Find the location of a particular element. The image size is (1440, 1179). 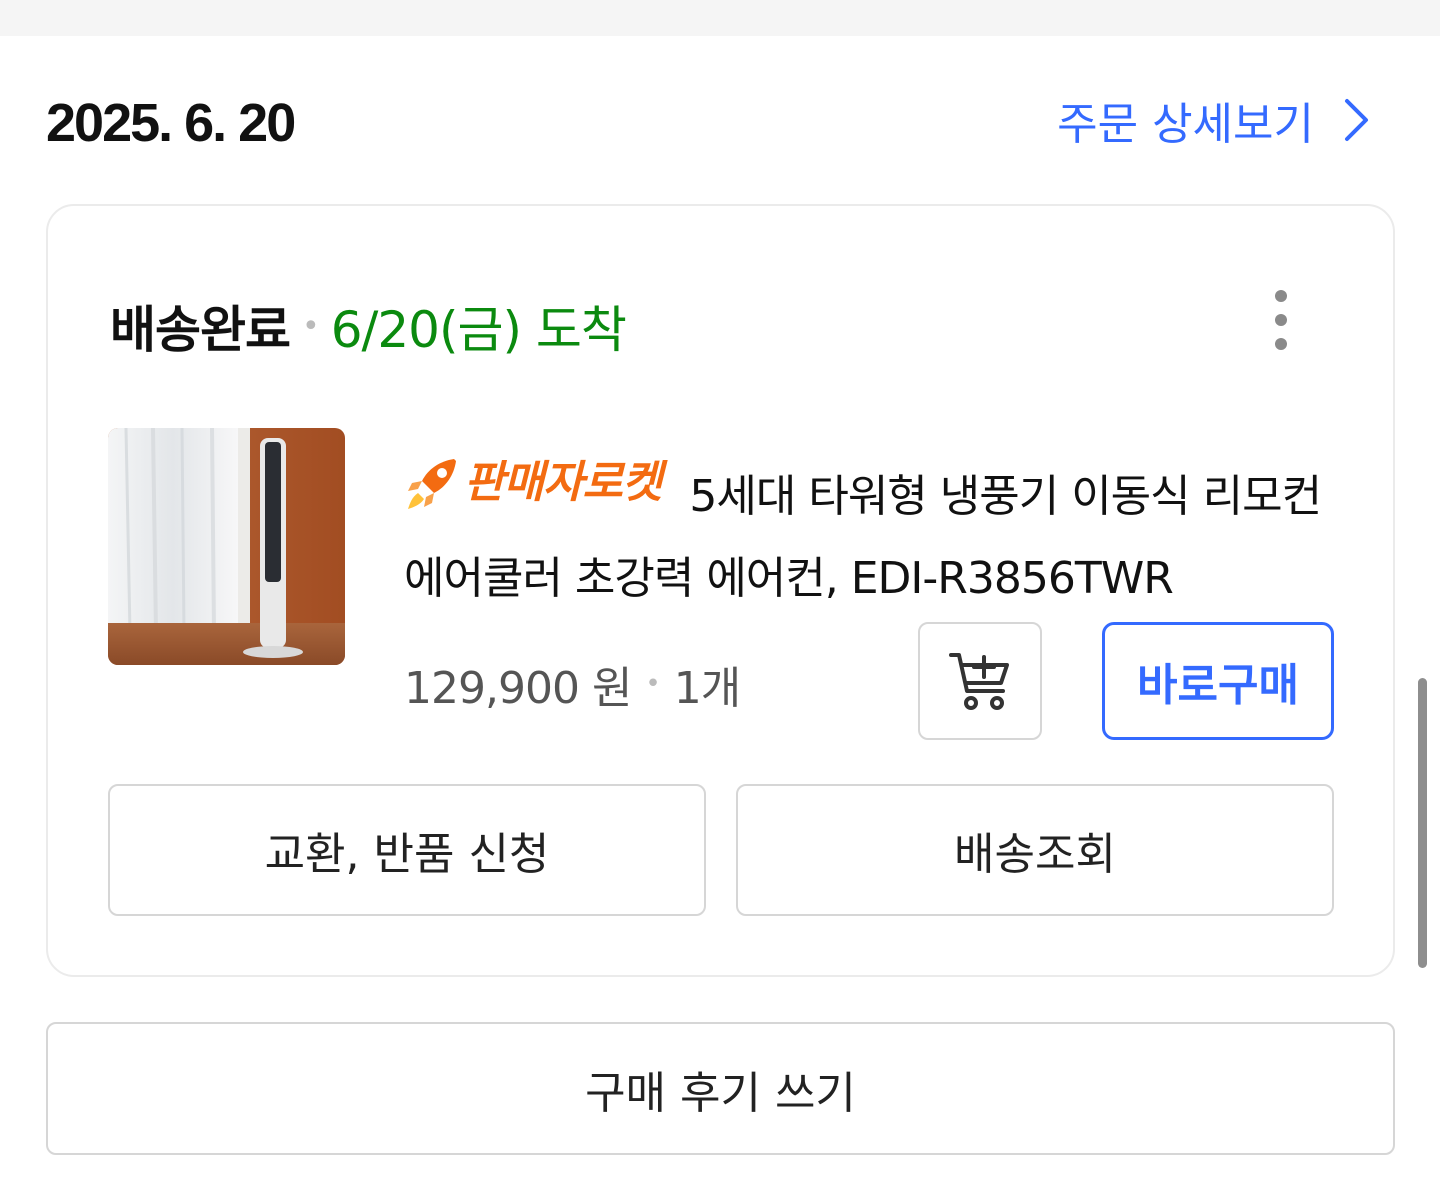

delivery-status-row: 배송완료 • 6/20(금) 도착 is located at coordinates (368, 326).